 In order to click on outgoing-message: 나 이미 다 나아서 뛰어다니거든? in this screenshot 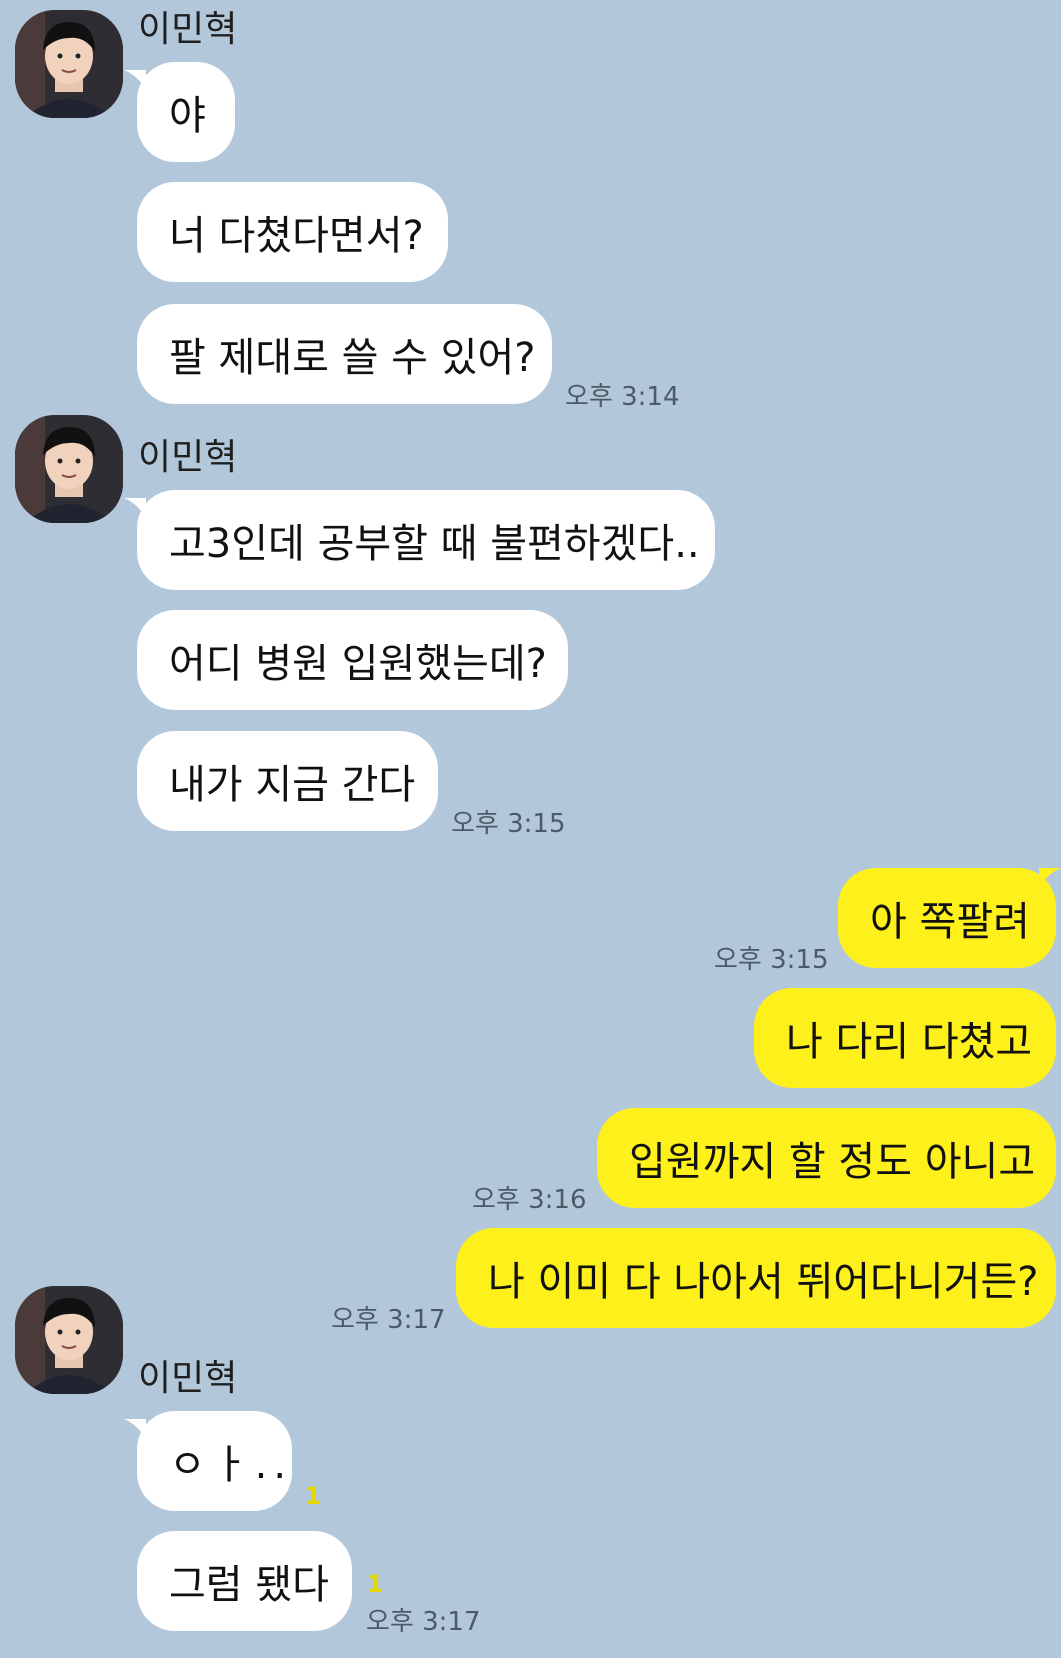, I will do `click(756, 1278)`.